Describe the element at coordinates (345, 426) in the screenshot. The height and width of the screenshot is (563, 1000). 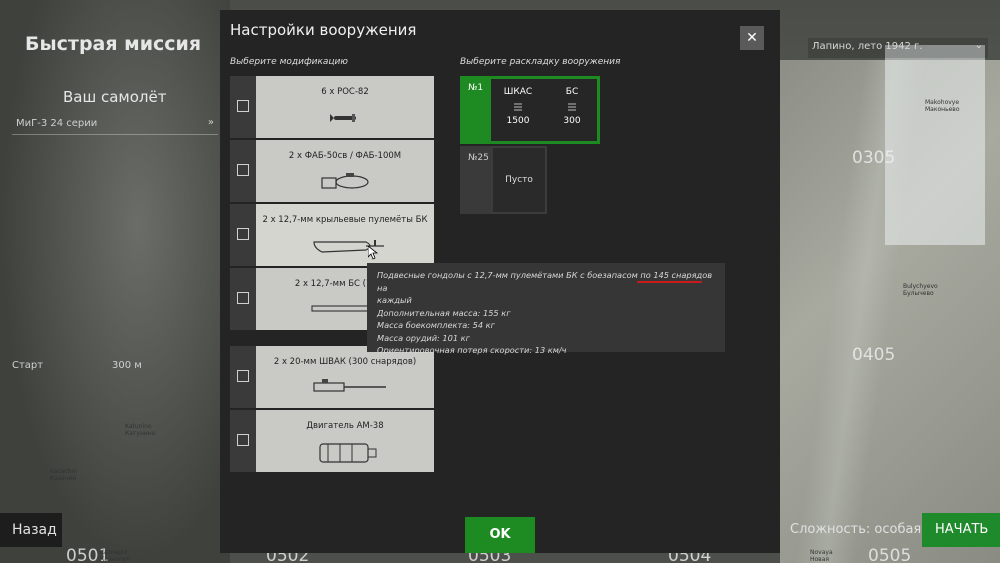
I see `modification-name: Двигатель АМ-38` at that location.